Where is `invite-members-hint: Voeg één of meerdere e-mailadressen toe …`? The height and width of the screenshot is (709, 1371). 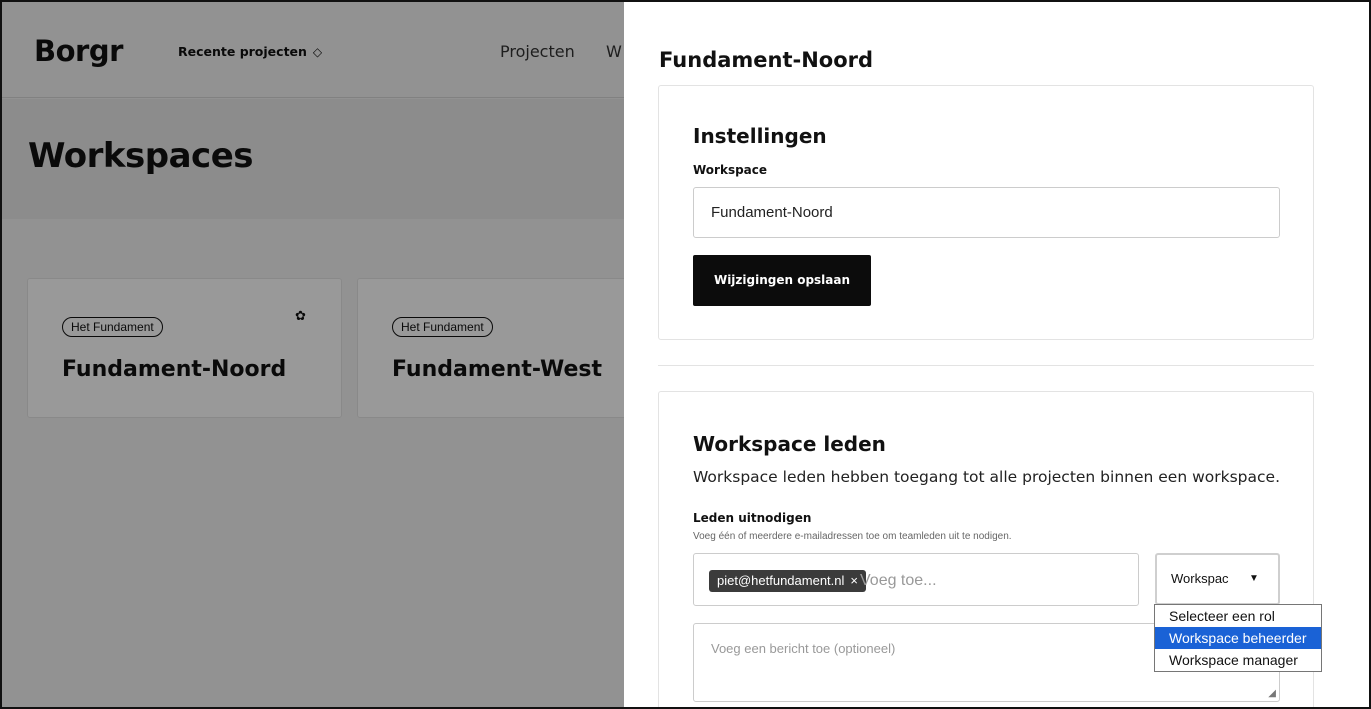 invite-members-hint: Voeg één of meerdere e-mailadressen toe … is located at coordinates (852, 536).